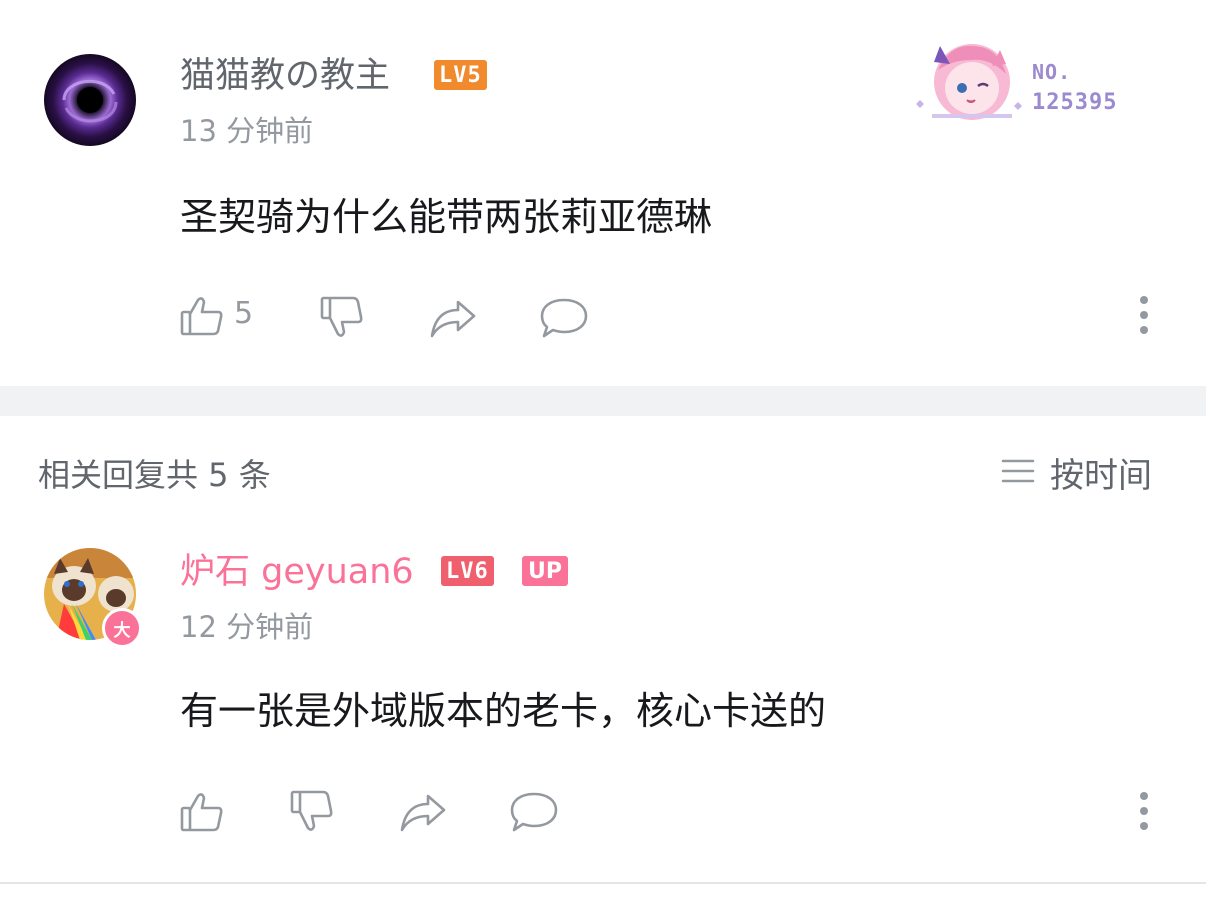  What do you see at coordinates (122, 628) in the screenshot?
I see `big-member-badge: 大` at bounding box center [122, 628].